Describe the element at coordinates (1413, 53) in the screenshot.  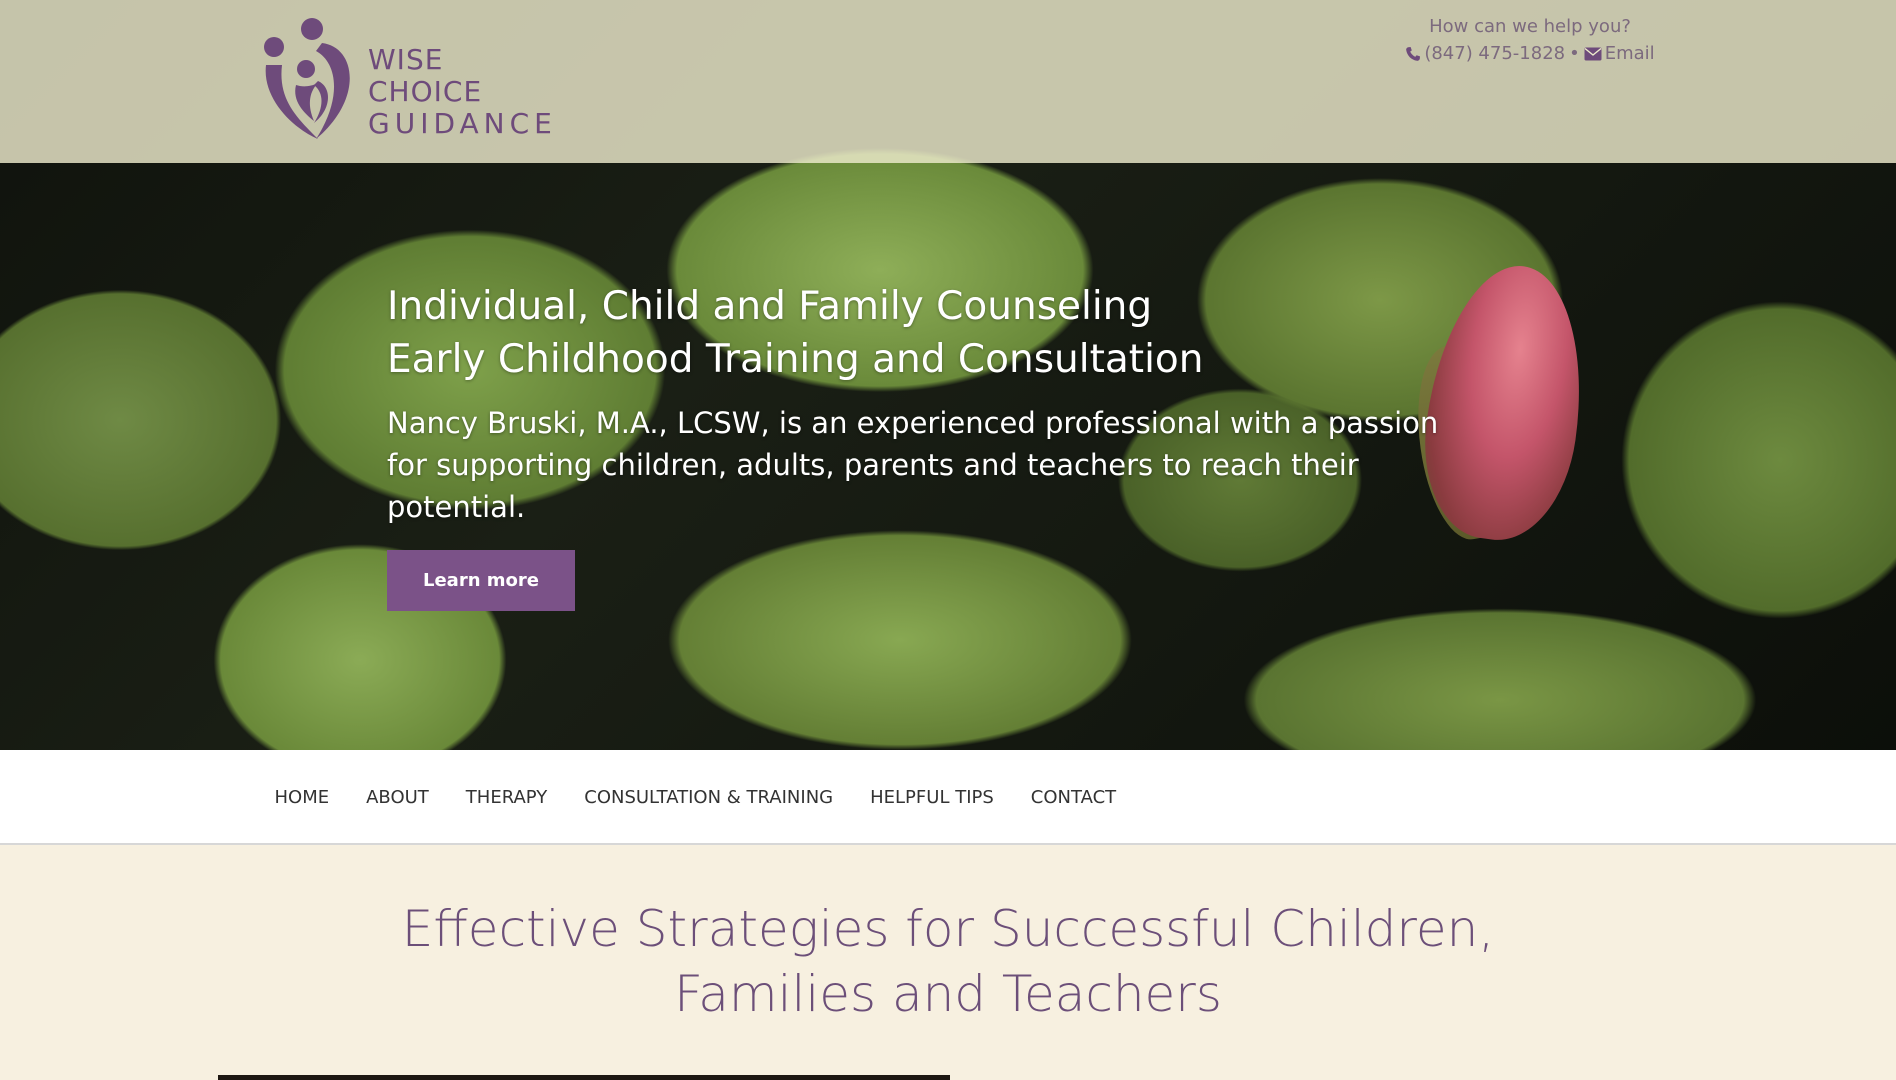
I see `phone-icon` at that location.